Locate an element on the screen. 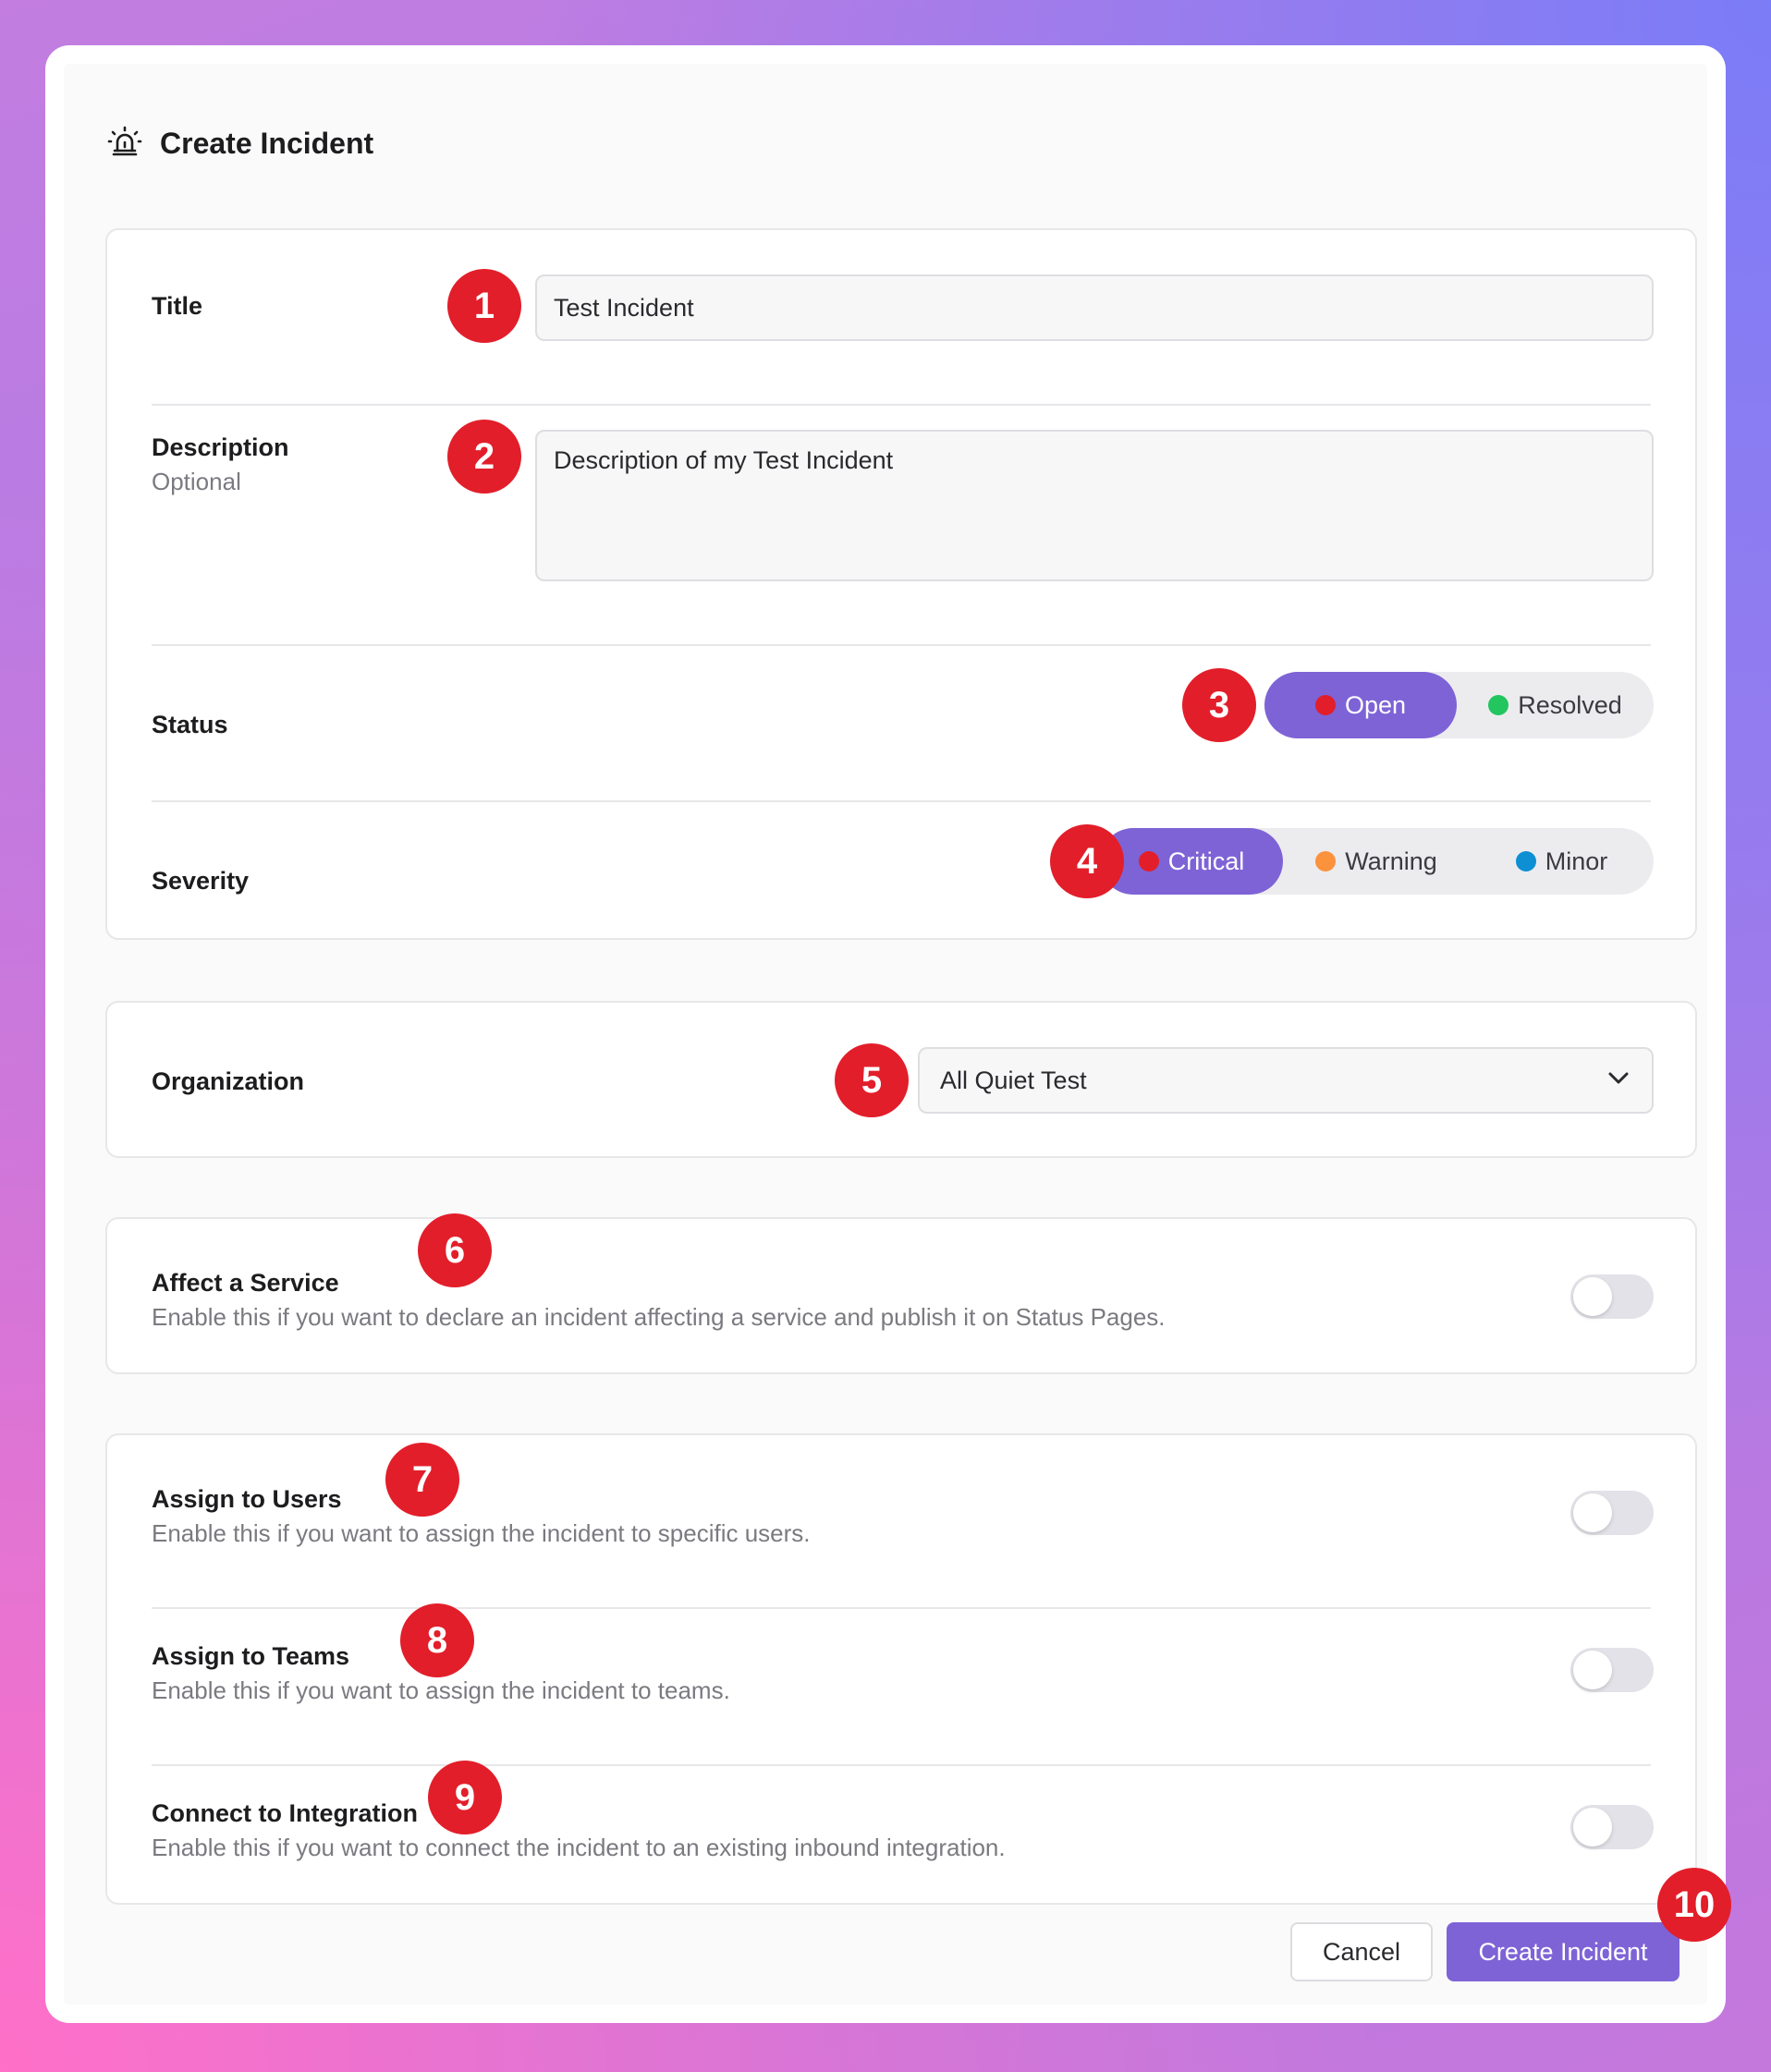 Image resolution: width=1771 pixels, height=2072 pixels. green-dot-icon is located at coordinates (1499, 705).